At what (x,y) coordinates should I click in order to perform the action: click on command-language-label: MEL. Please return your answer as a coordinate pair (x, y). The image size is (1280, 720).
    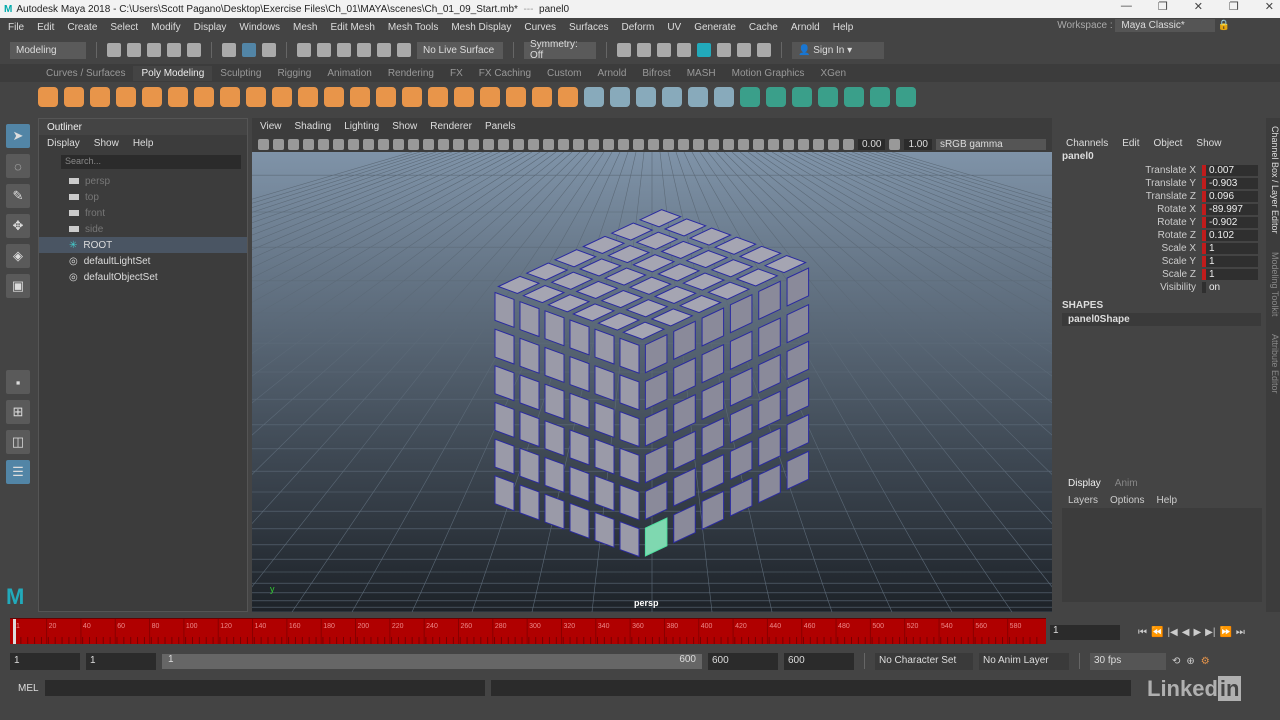
    Looking at the image, I should click on (28, 688).